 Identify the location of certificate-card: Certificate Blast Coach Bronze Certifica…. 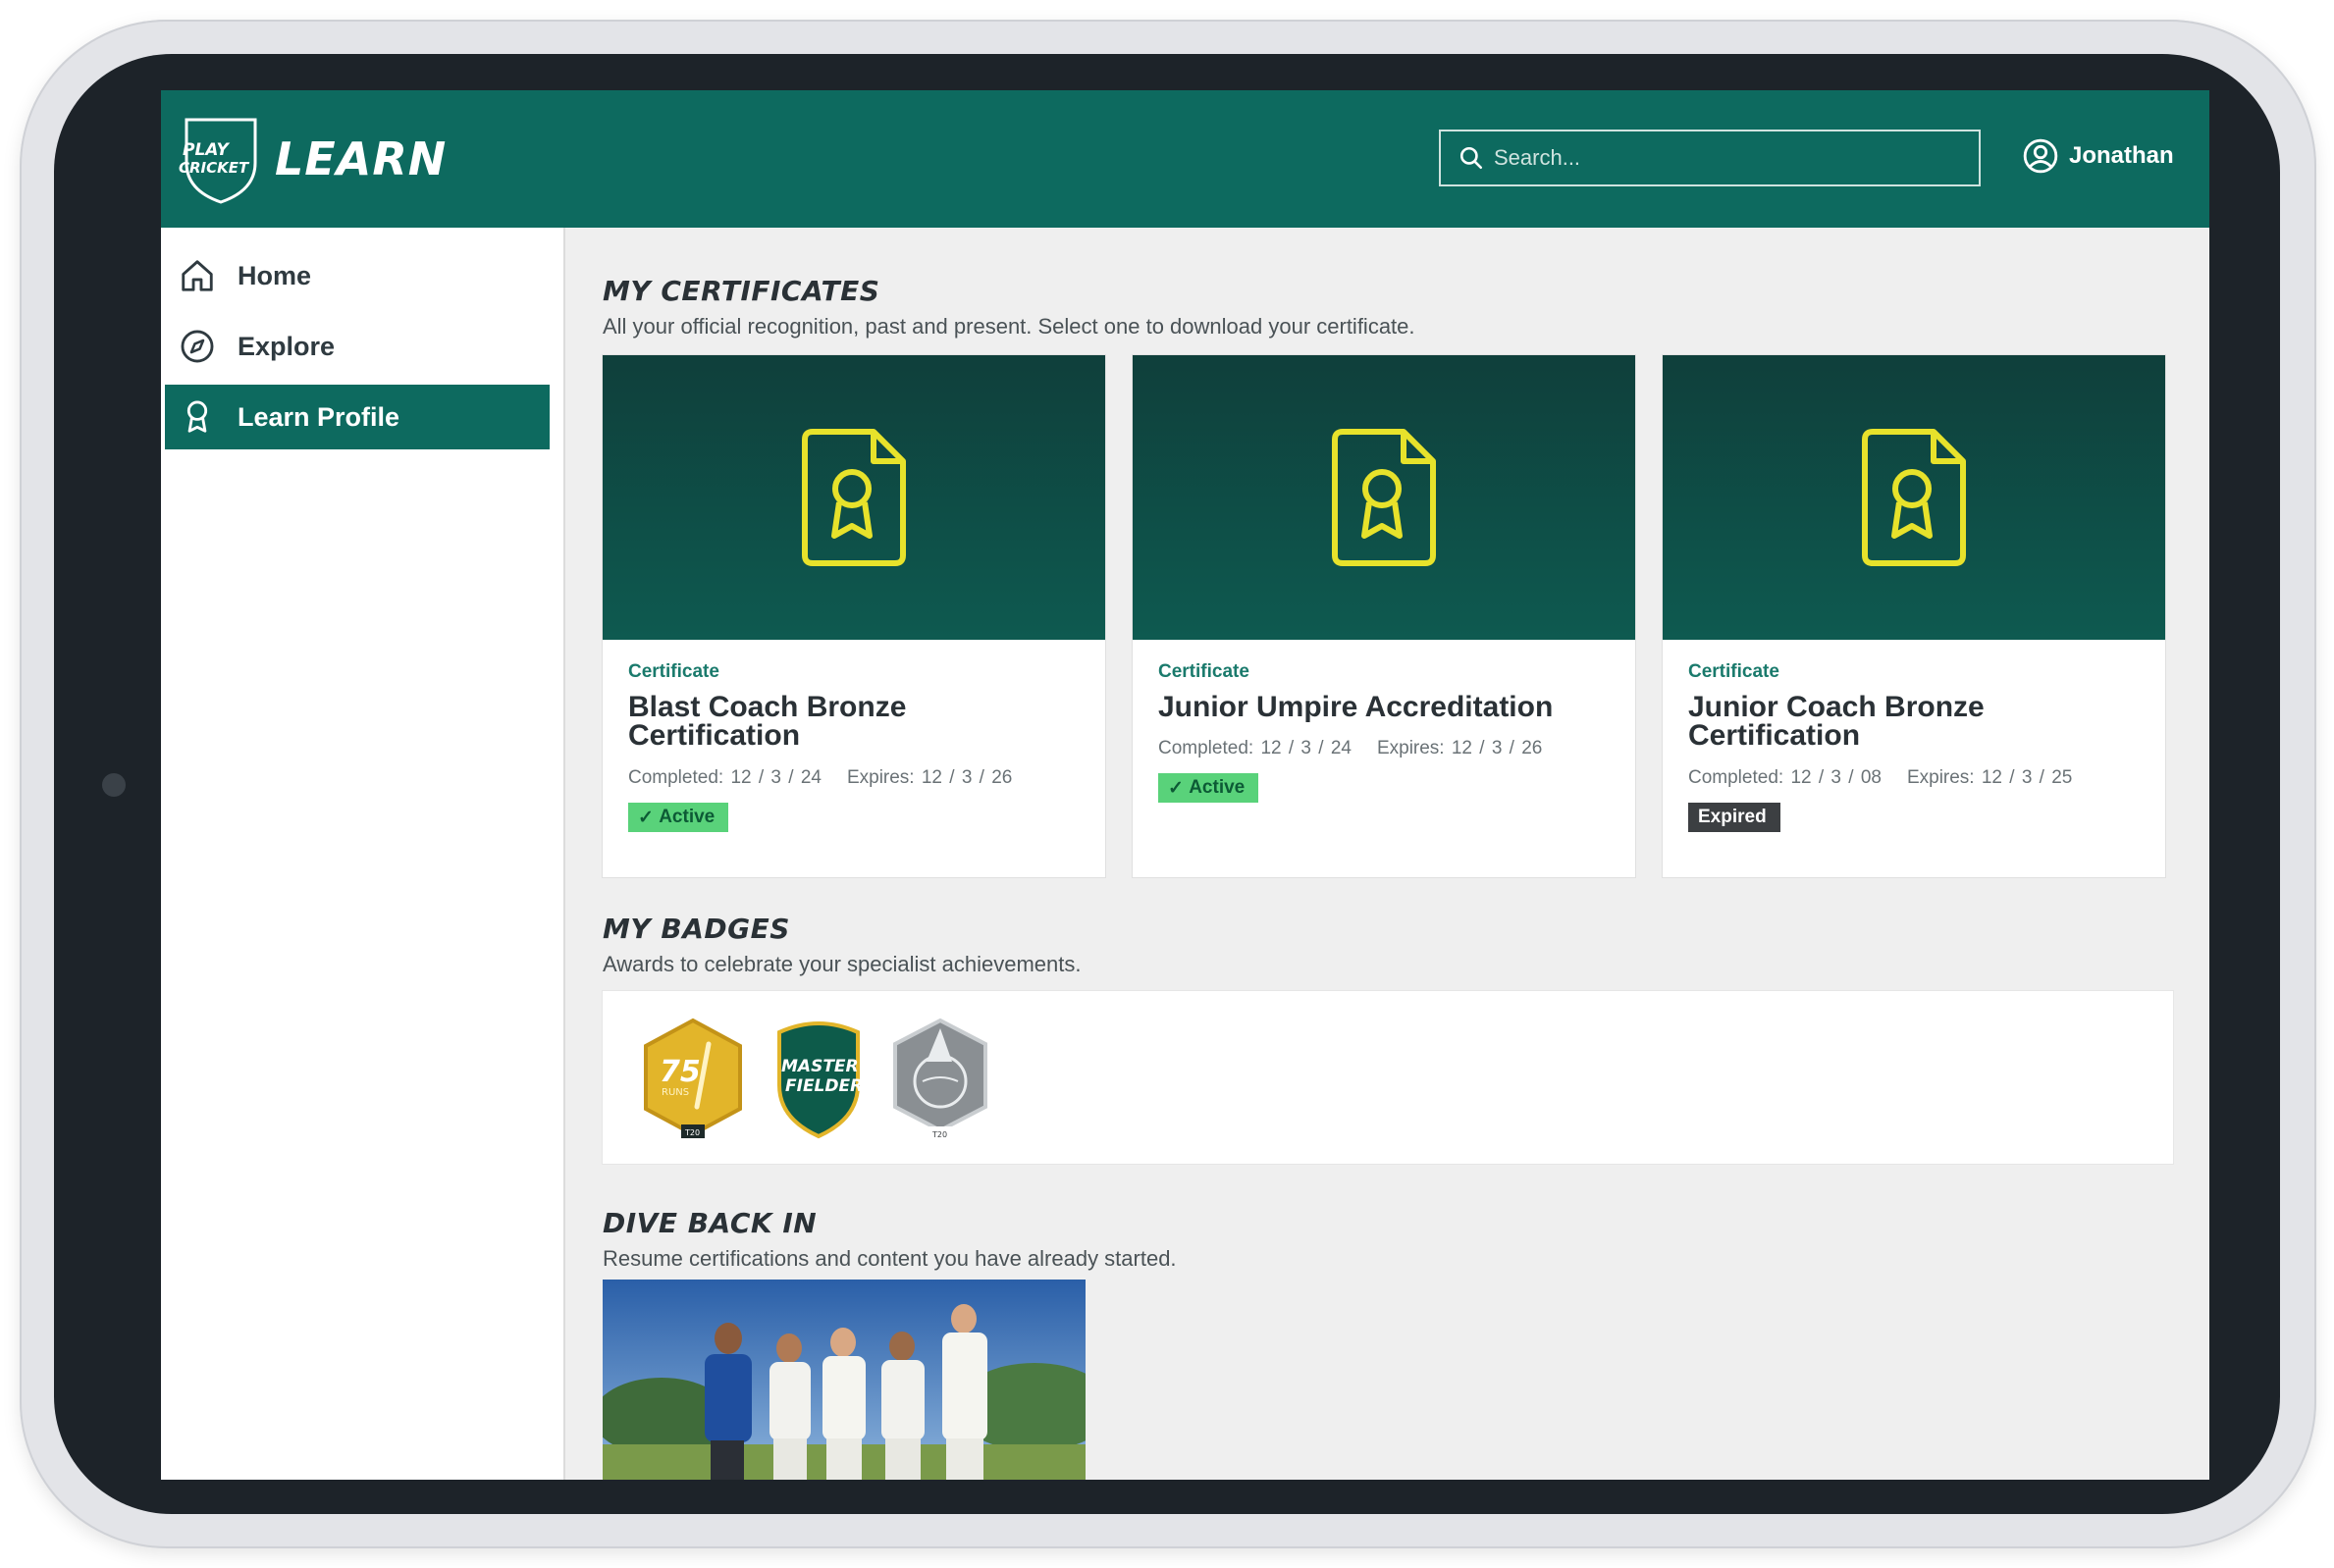
(854, 616).